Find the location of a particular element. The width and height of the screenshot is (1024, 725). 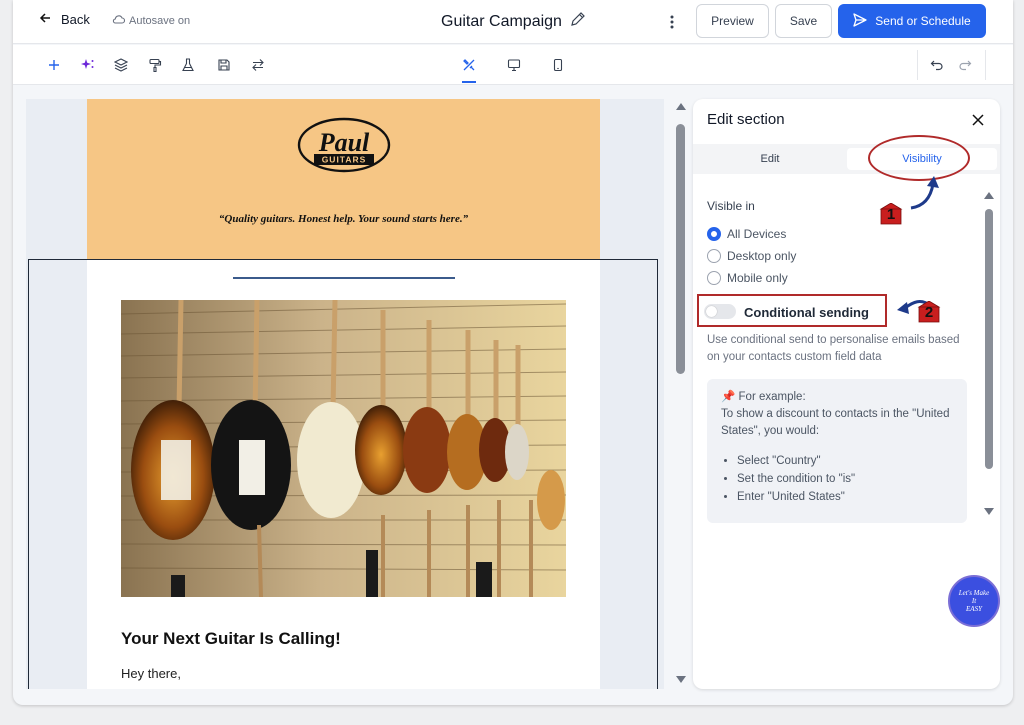

panel-scrollbar is located at coordinates (989, 354).